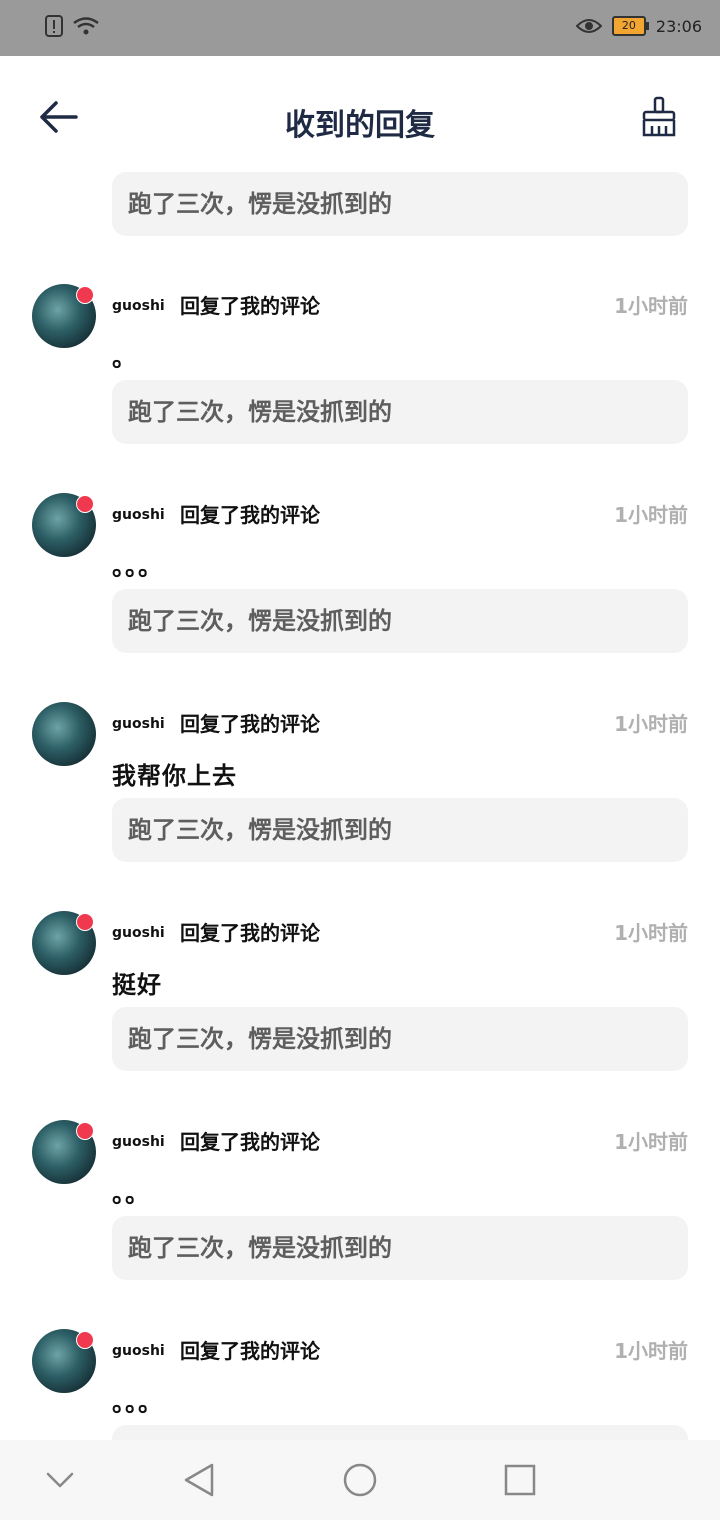  Describe the element at coordinates (72, 26) in the screenshot. I see `status-left` at that location.